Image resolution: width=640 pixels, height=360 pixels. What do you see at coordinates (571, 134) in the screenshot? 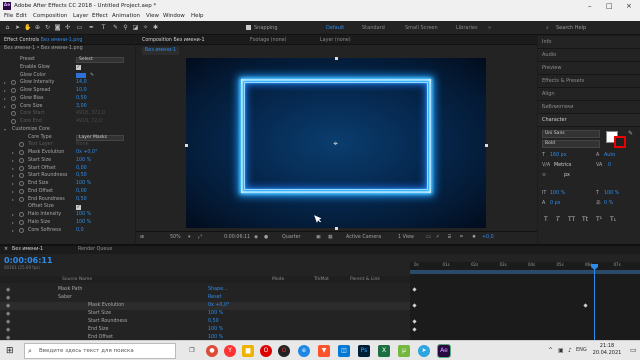
I see `font-family-select: Uni Sans` at bounding box center [571, 134].